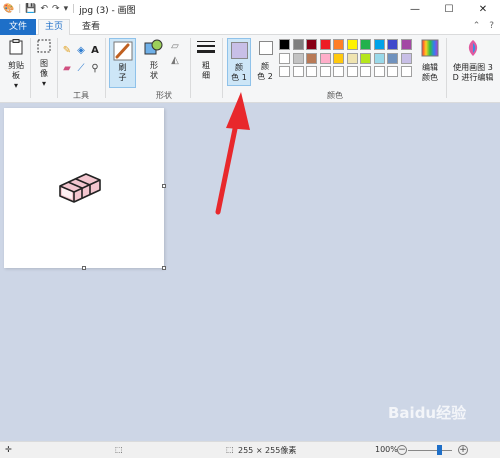  I want to click on selection-size-icon: ⬚, so click(119, 449).